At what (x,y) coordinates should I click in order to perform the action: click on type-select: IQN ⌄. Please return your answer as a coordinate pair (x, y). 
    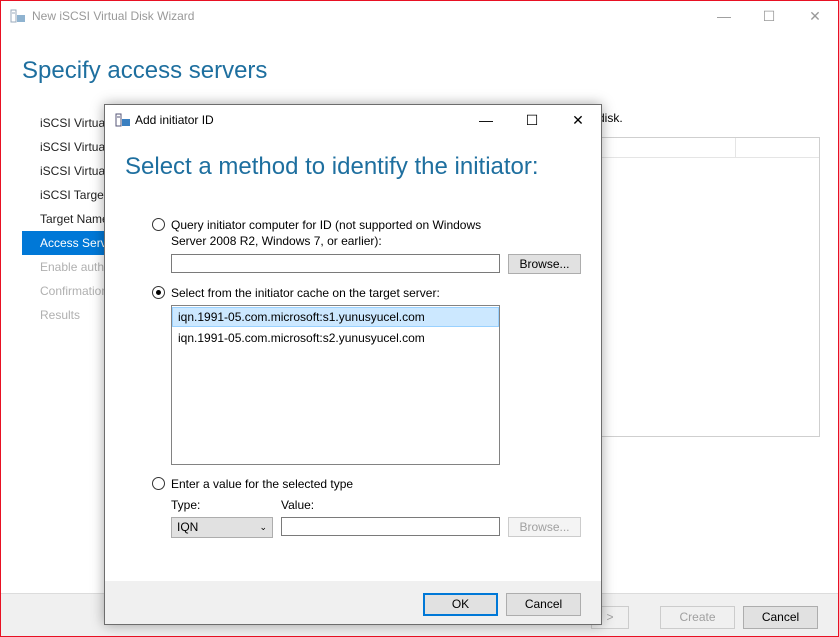
    Looking at the image, I should click on (222, 527).